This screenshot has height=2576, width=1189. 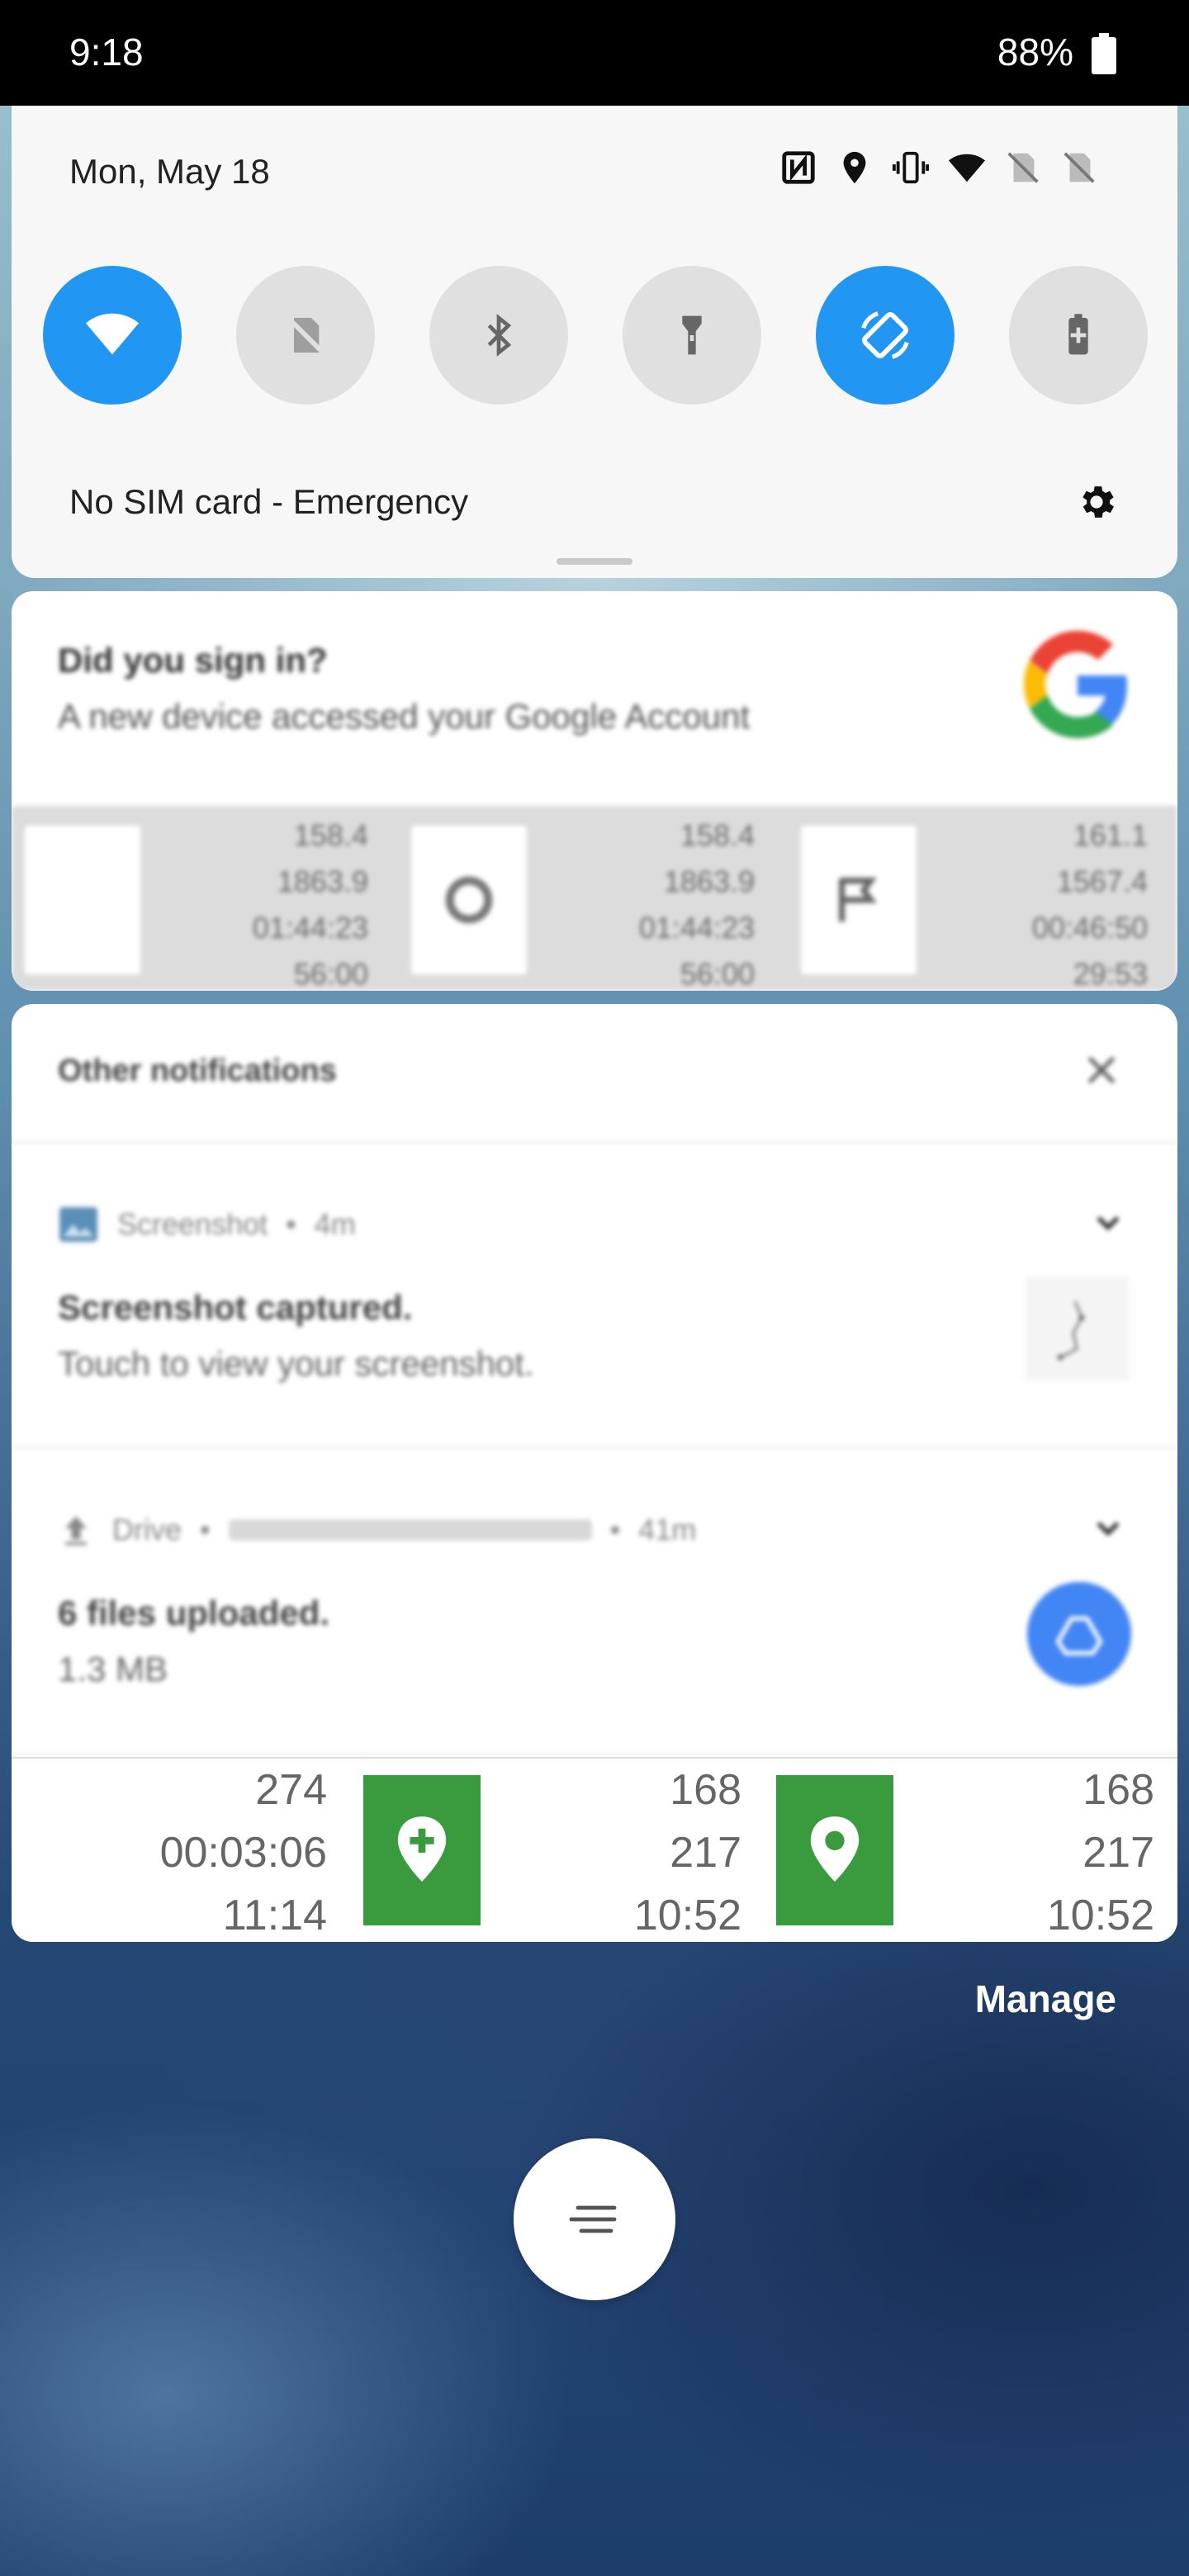 I want to click on battery-icon, so click(x=1104, y=53).